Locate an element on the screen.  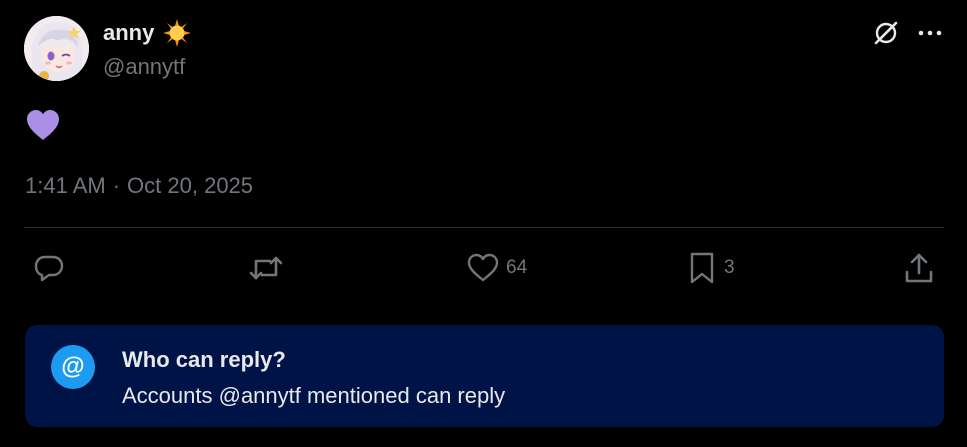
share-button is located at coordinates (919, 268).